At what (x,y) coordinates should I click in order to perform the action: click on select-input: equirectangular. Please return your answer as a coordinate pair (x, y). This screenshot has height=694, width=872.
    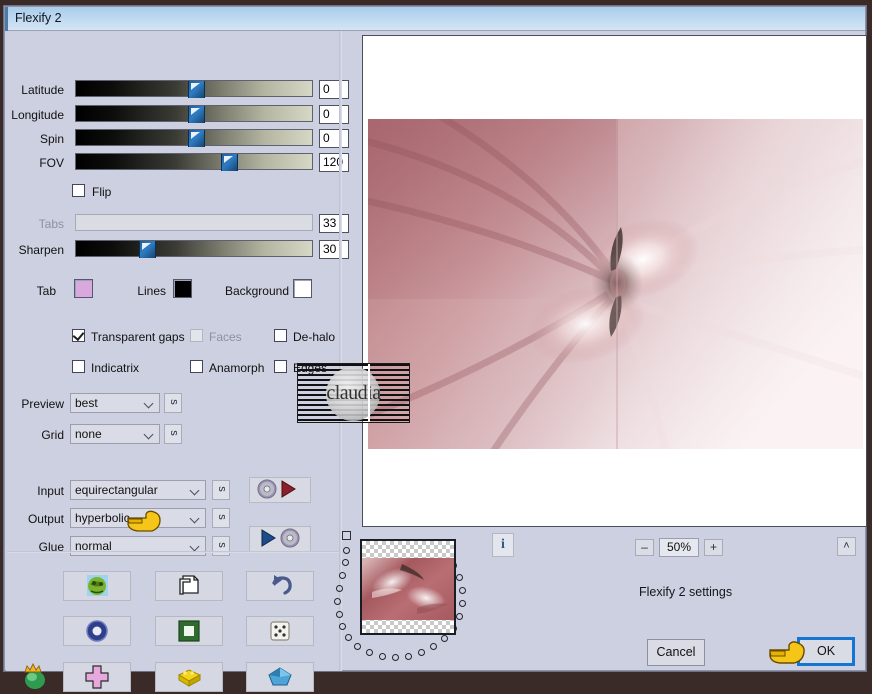
    Looking at the image, I should click on (138, 490).